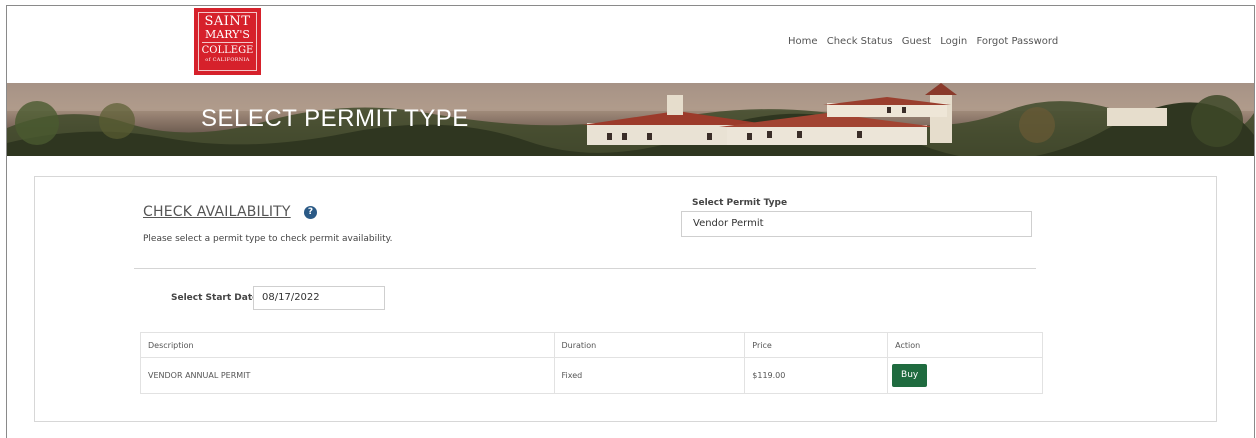  What do you see at coordinates (860, 41) in the screenshot?
I see `nav-check-status: Check Status` at bounding box center [860, 41].